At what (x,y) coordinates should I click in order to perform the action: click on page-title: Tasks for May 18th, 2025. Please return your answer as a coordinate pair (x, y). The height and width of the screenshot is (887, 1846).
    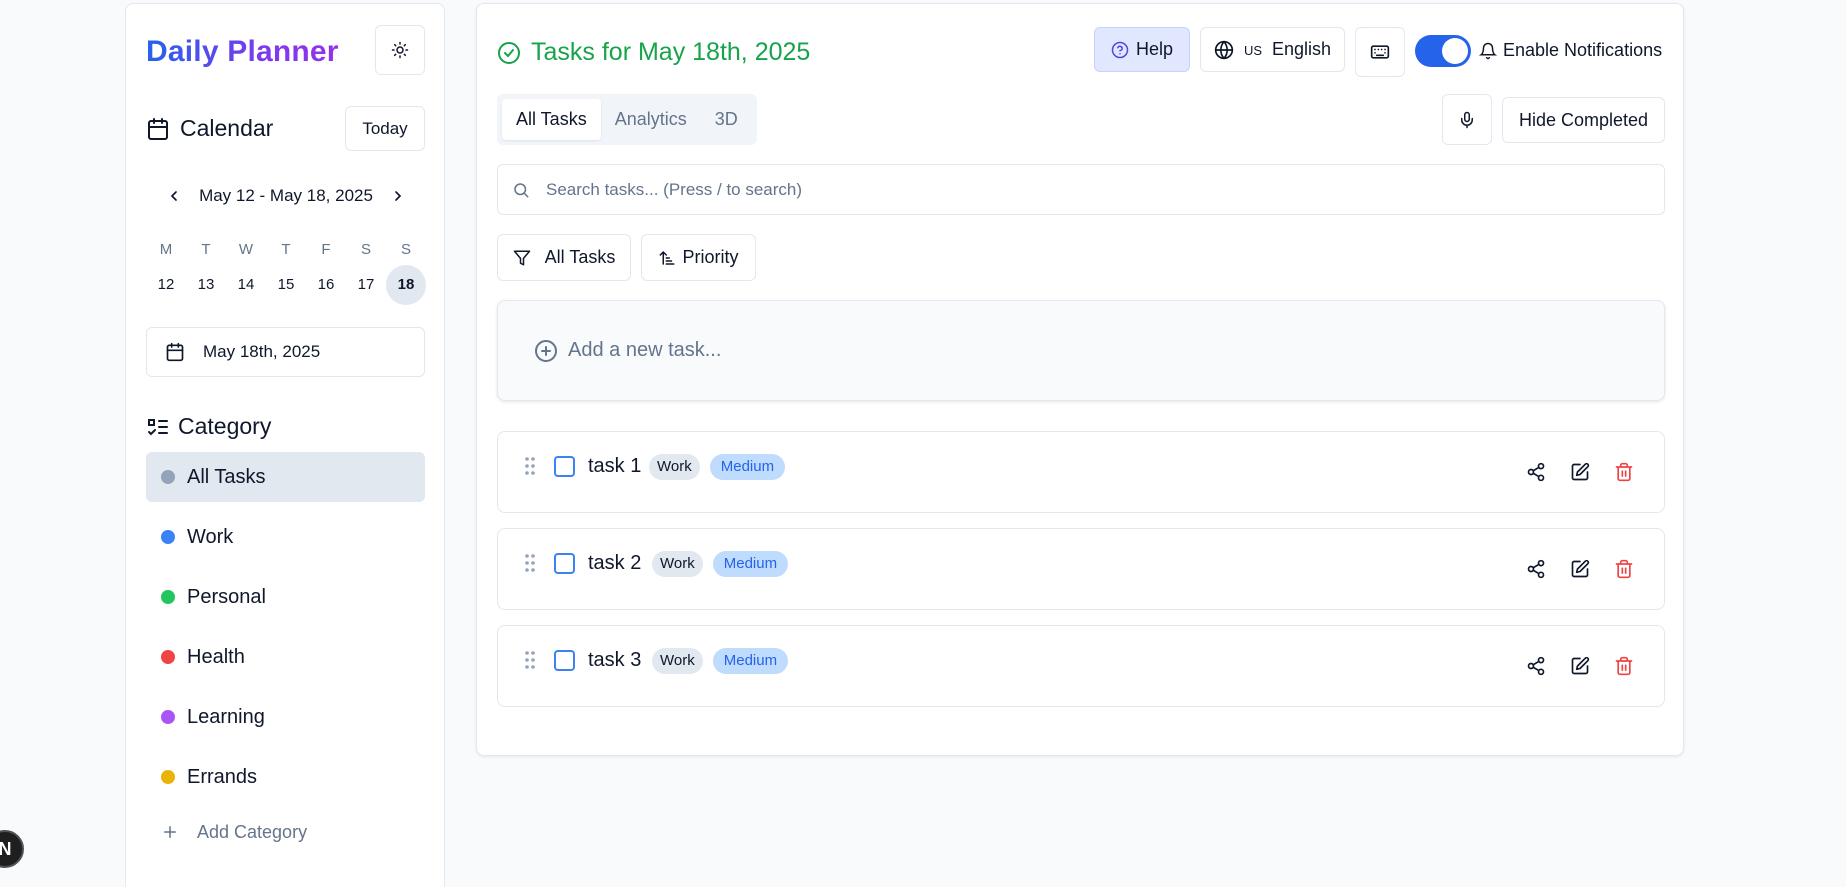
    Looking at the image, I should click on (653, 52).